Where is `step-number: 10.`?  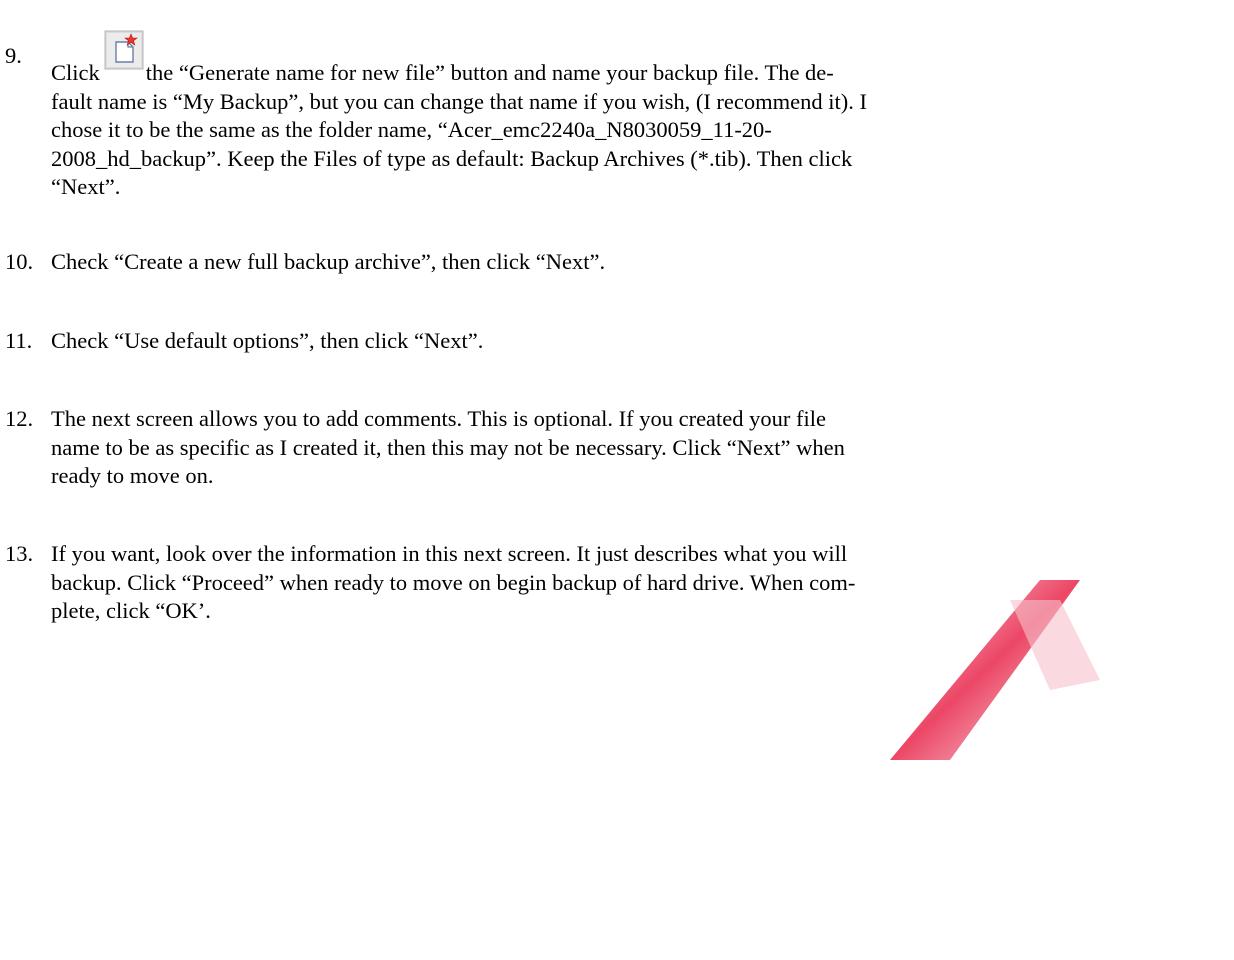
step-number: 10. is located at coordinates (19, 261).